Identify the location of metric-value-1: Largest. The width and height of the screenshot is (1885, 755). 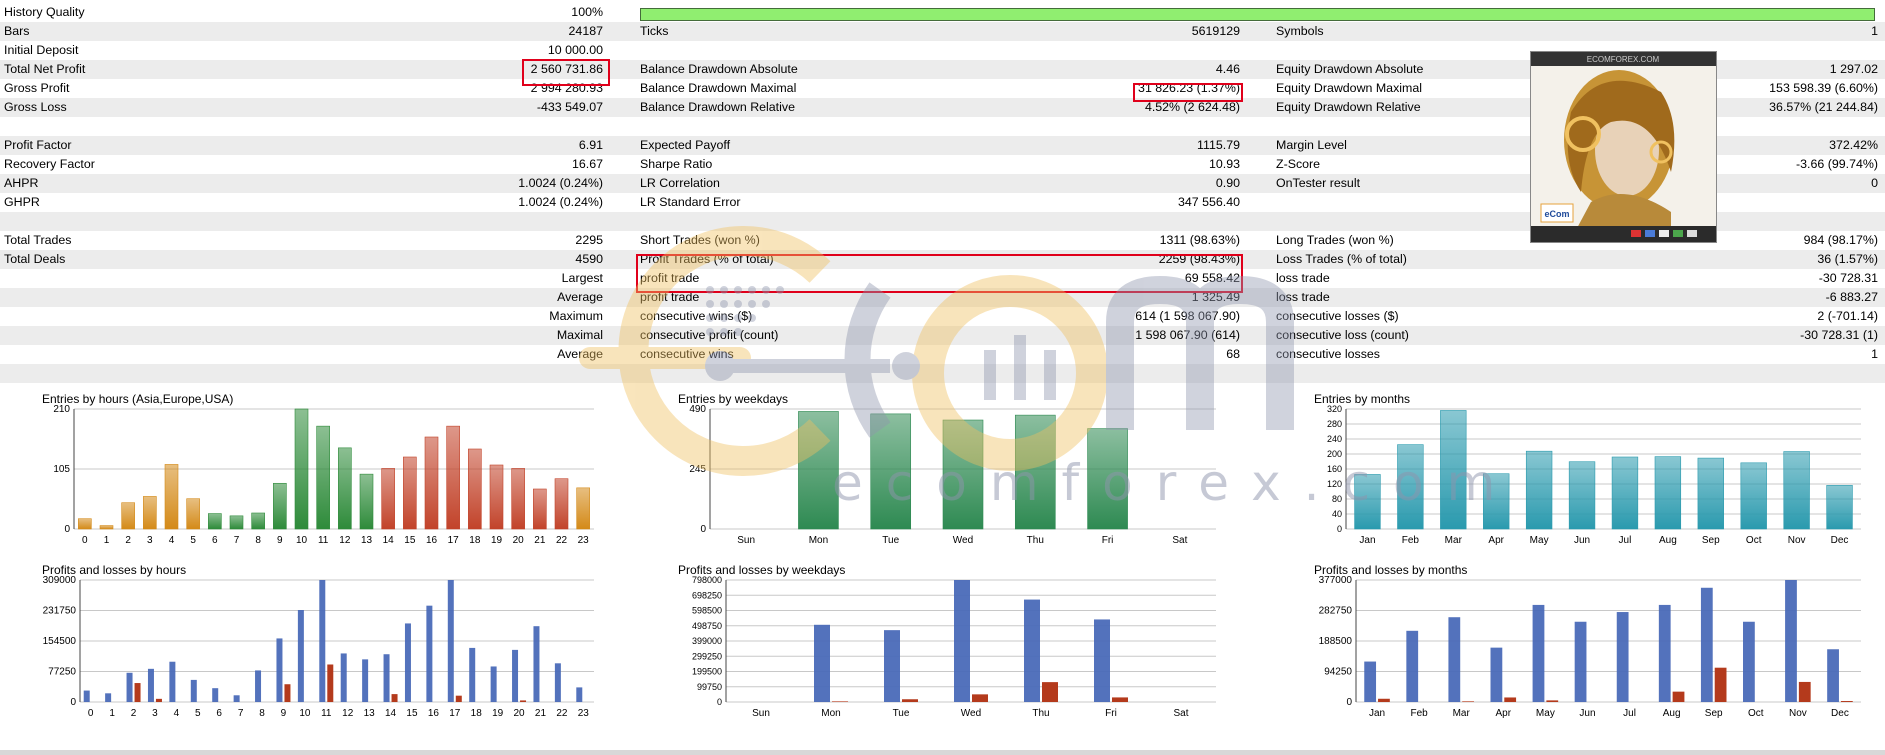
(582, 278).